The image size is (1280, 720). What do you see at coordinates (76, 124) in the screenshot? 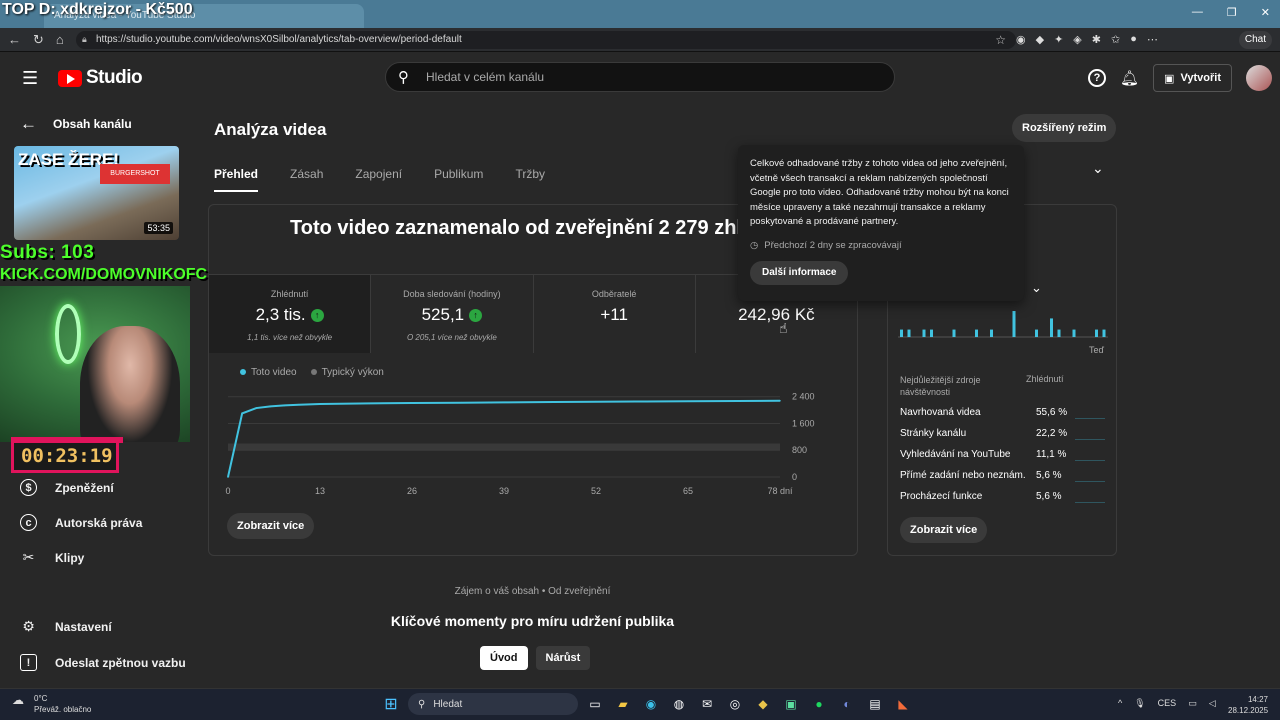
I see `back-to-content-button: ← Obsah kanálu` at bounding box center [76, 124].